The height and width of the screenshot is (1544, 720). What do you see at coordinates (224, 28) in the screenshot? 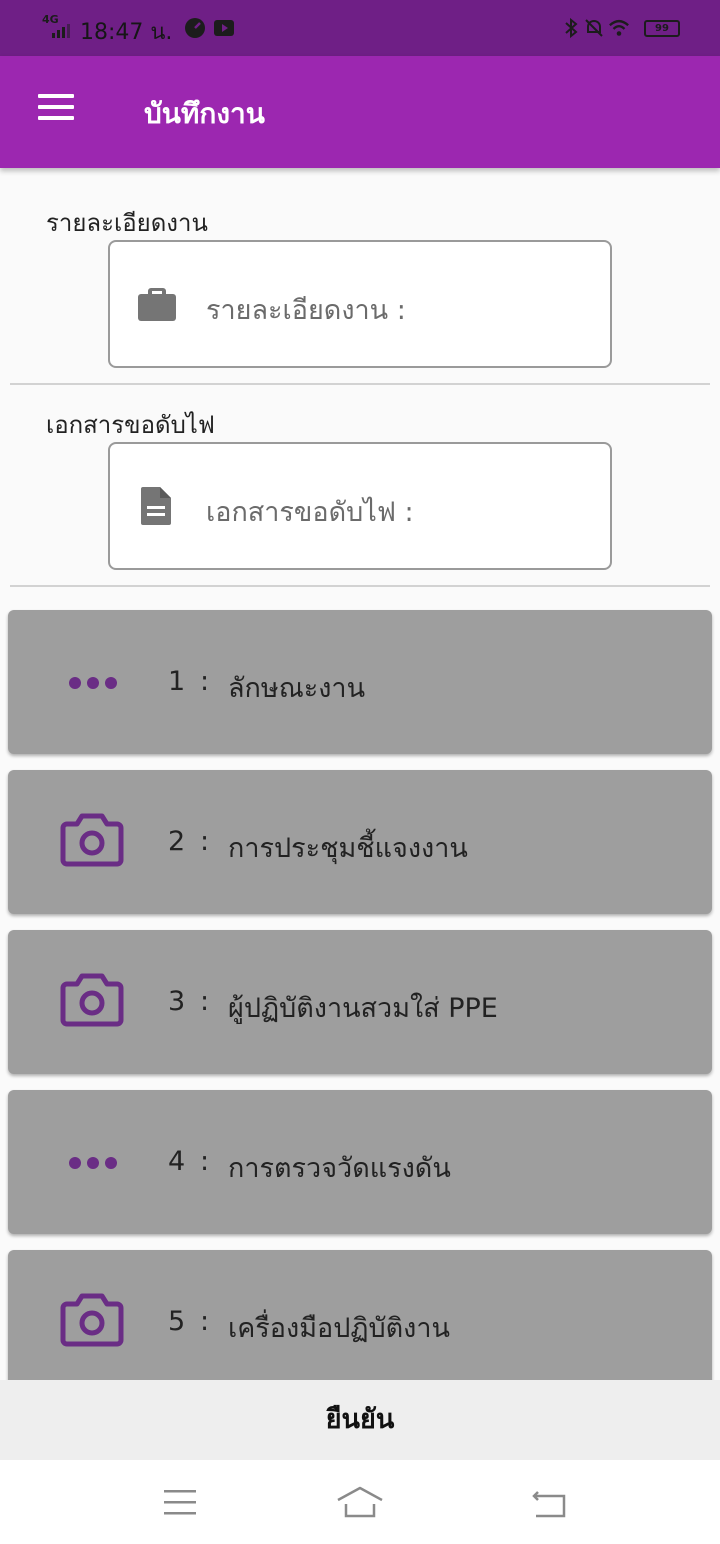
I see `youtube-icon` at bounding box center [224, 28].